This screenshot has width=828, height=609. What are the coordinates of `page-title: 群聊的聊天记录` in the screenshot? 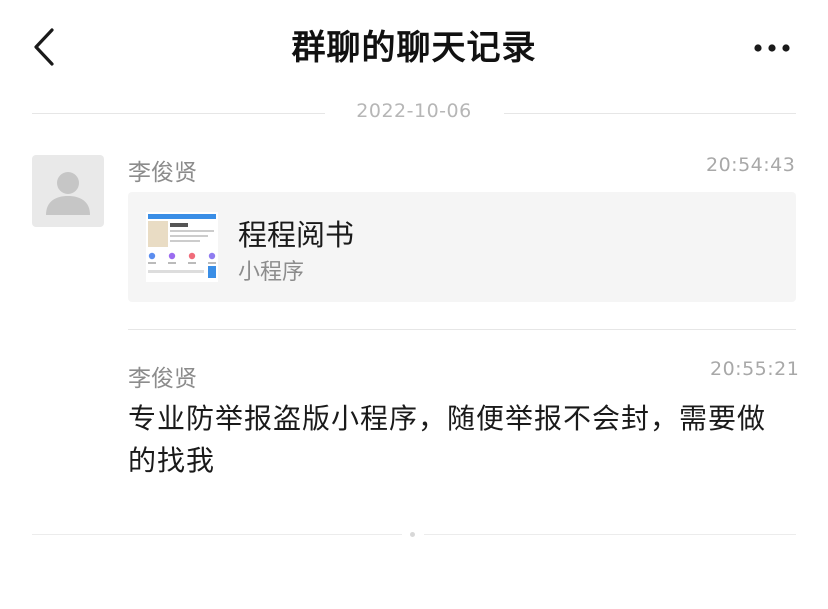 It's located at (414, 48).